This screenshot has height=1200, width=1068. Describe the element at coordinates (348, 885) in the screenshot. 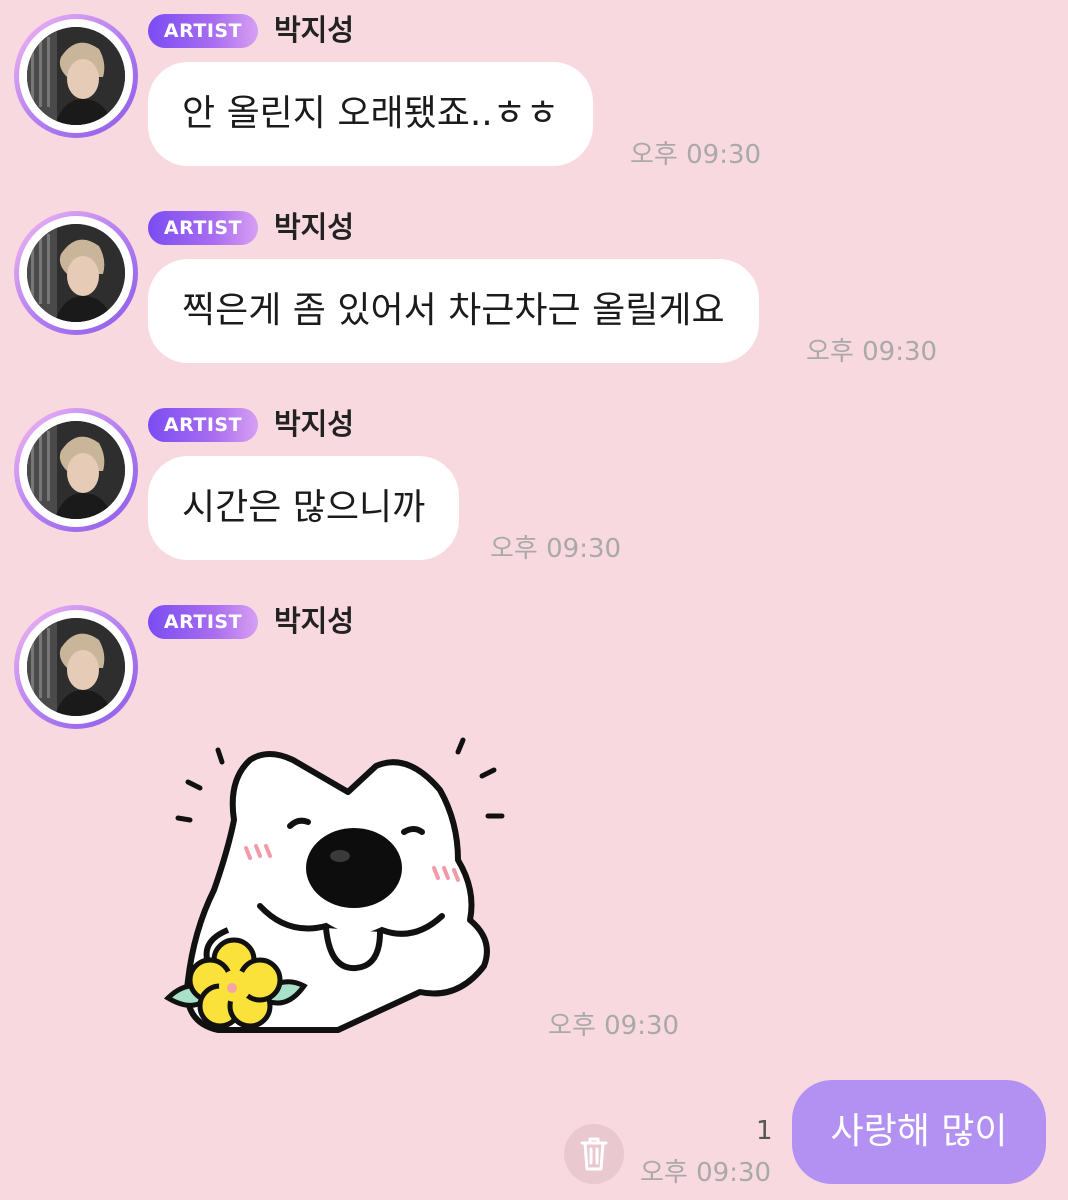

I see `puppy-with-flower-sticker` at that location.